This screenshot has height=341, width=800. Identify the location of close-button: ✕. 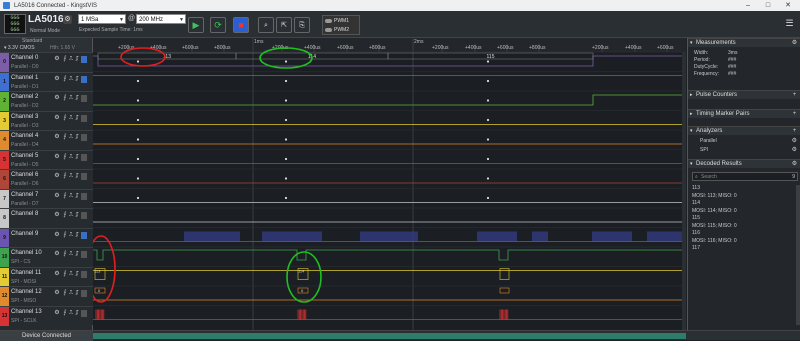
(788, 5).